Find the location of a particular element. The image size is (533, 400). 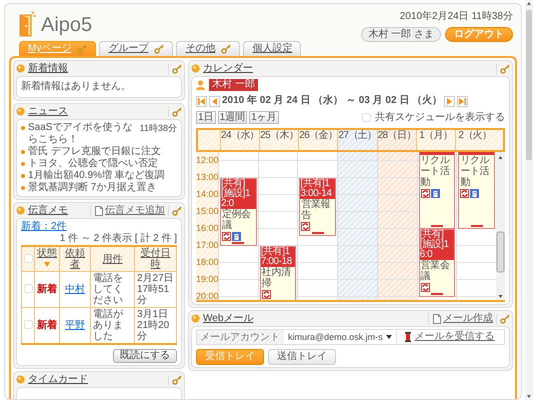

portlet-title: タイムカード is located at coordinates (58, 380).